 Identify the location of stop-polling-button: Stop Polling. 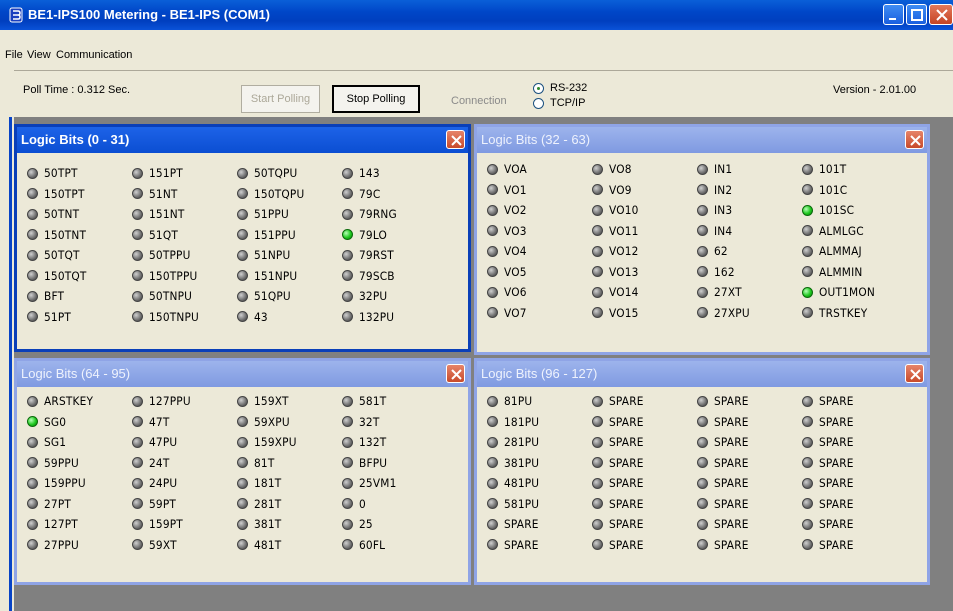
(376, 99).